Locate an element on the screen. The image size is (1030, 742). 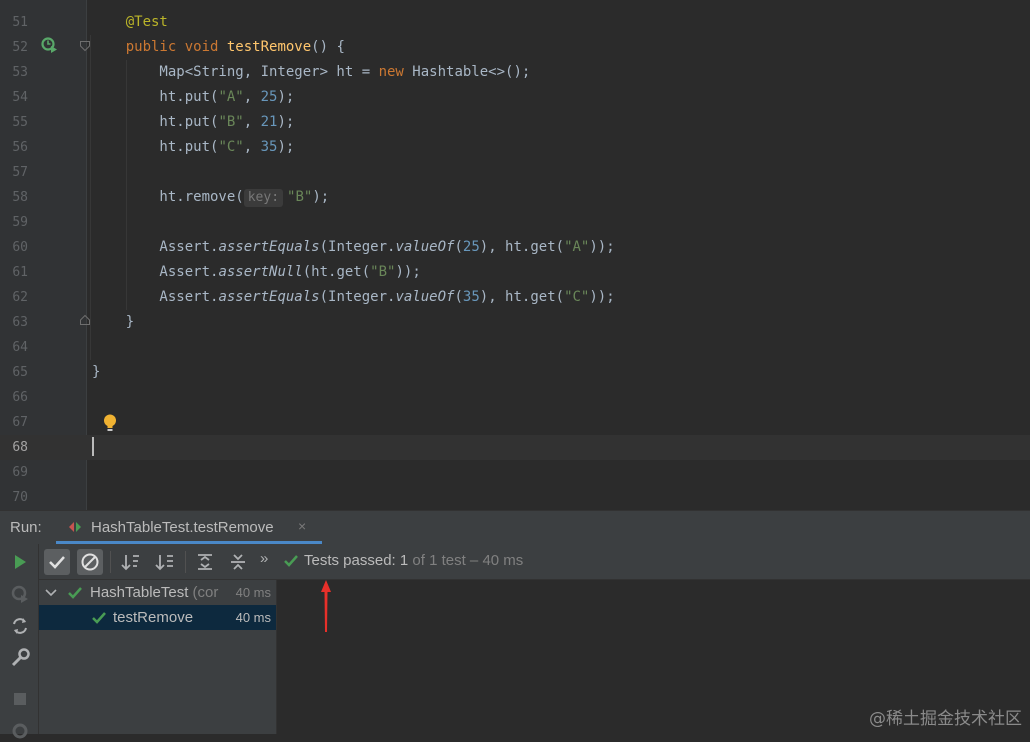
run-icon is located at coordinates (20, 562).